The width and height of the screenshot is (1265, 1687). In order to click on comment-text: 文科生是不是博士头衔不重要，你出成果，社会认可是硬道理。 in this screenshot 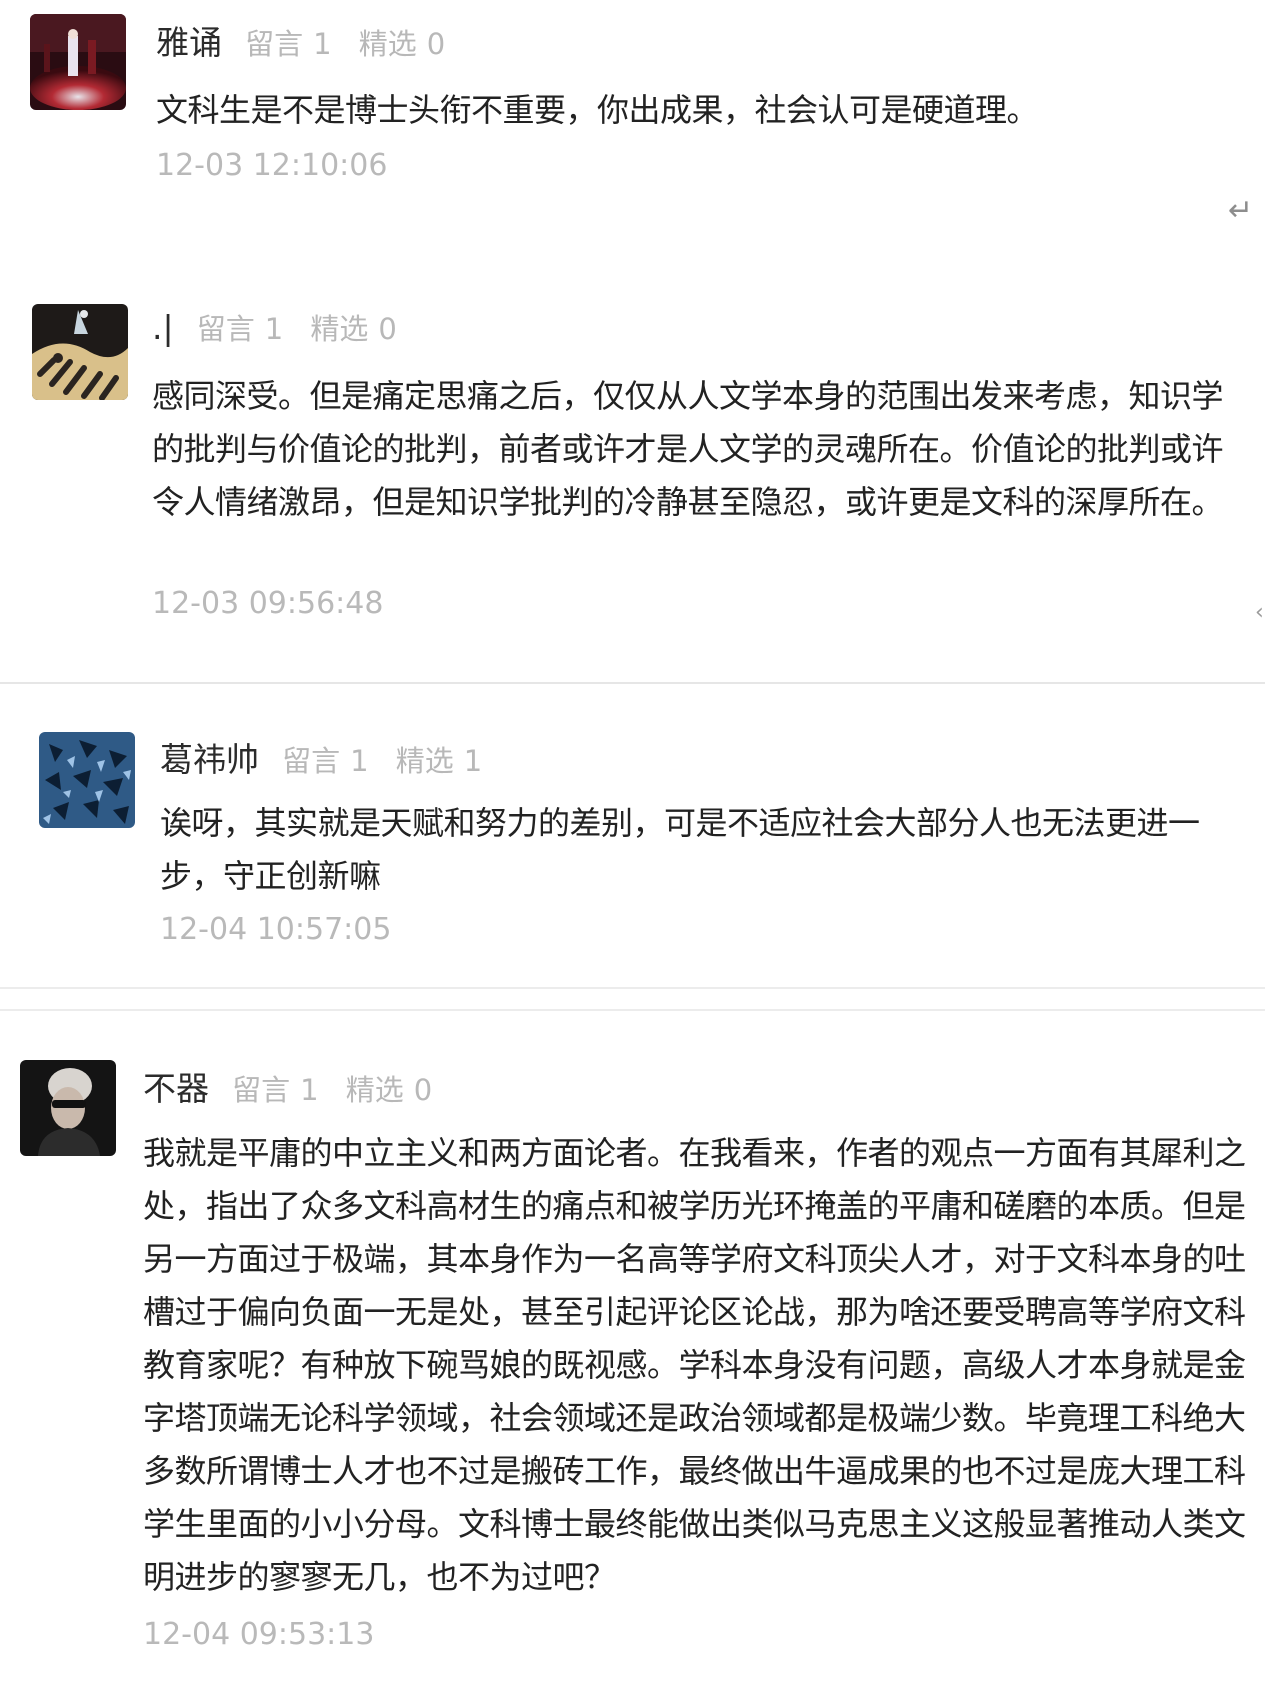, I will do `click(597, 110)`.